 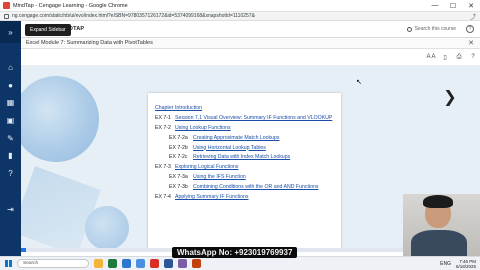 I want to click on print-button: ⎙, so click(x=459, y=57).